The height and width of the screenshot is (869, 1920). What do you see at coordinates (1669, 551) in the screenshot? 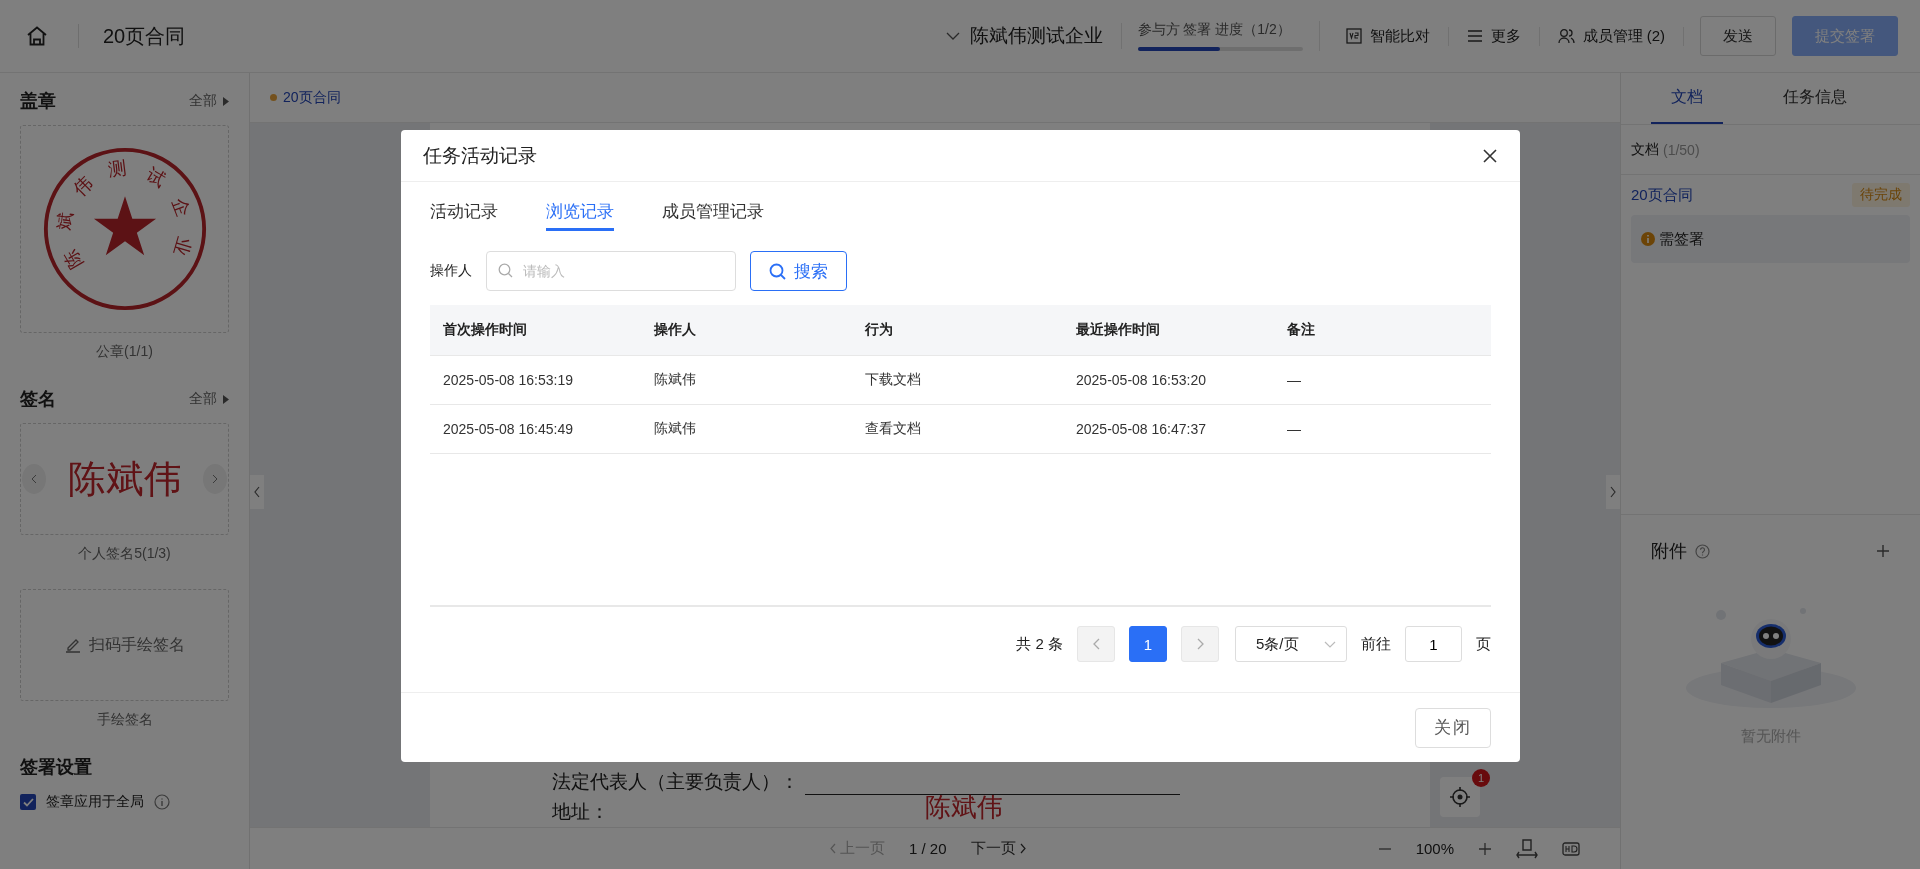
I see `attachments-heading: 附件` at bounding box center [1669, 551].